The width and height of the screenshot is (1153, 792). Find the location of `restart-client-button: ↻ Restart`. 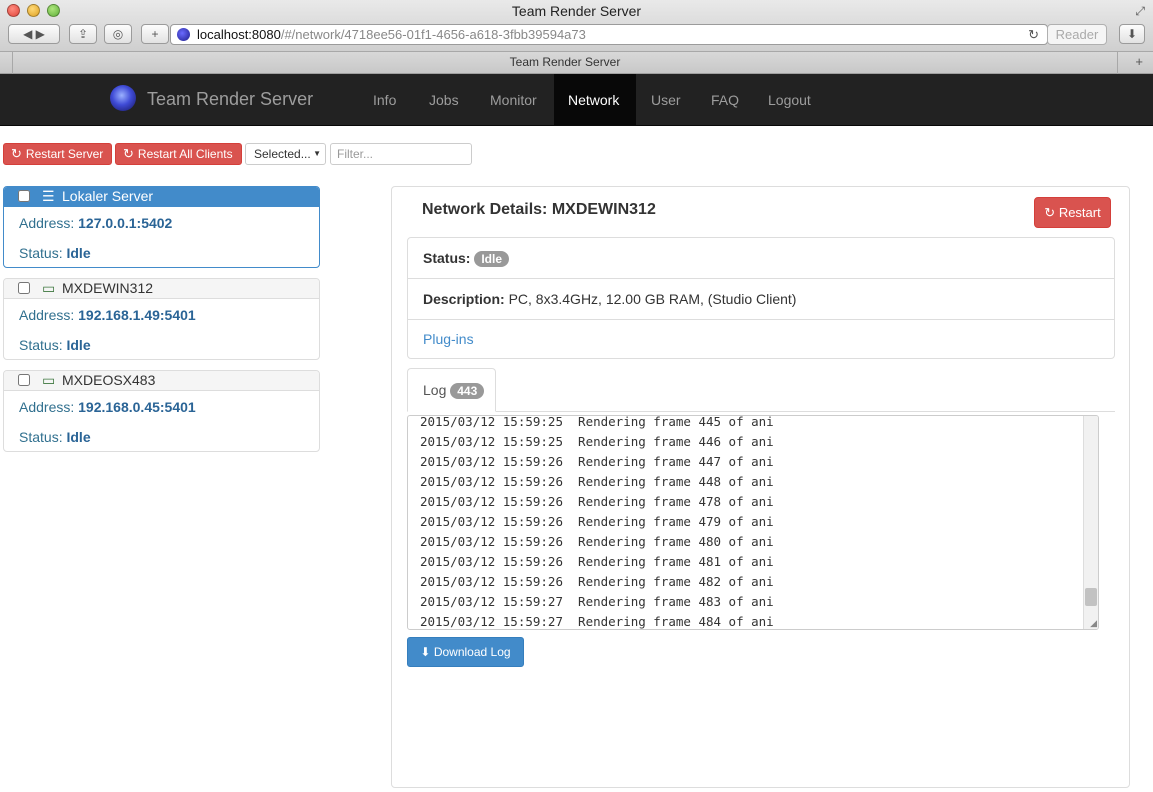

restart-client-button: ↻ Restart is located at coordinates (1072, 212).